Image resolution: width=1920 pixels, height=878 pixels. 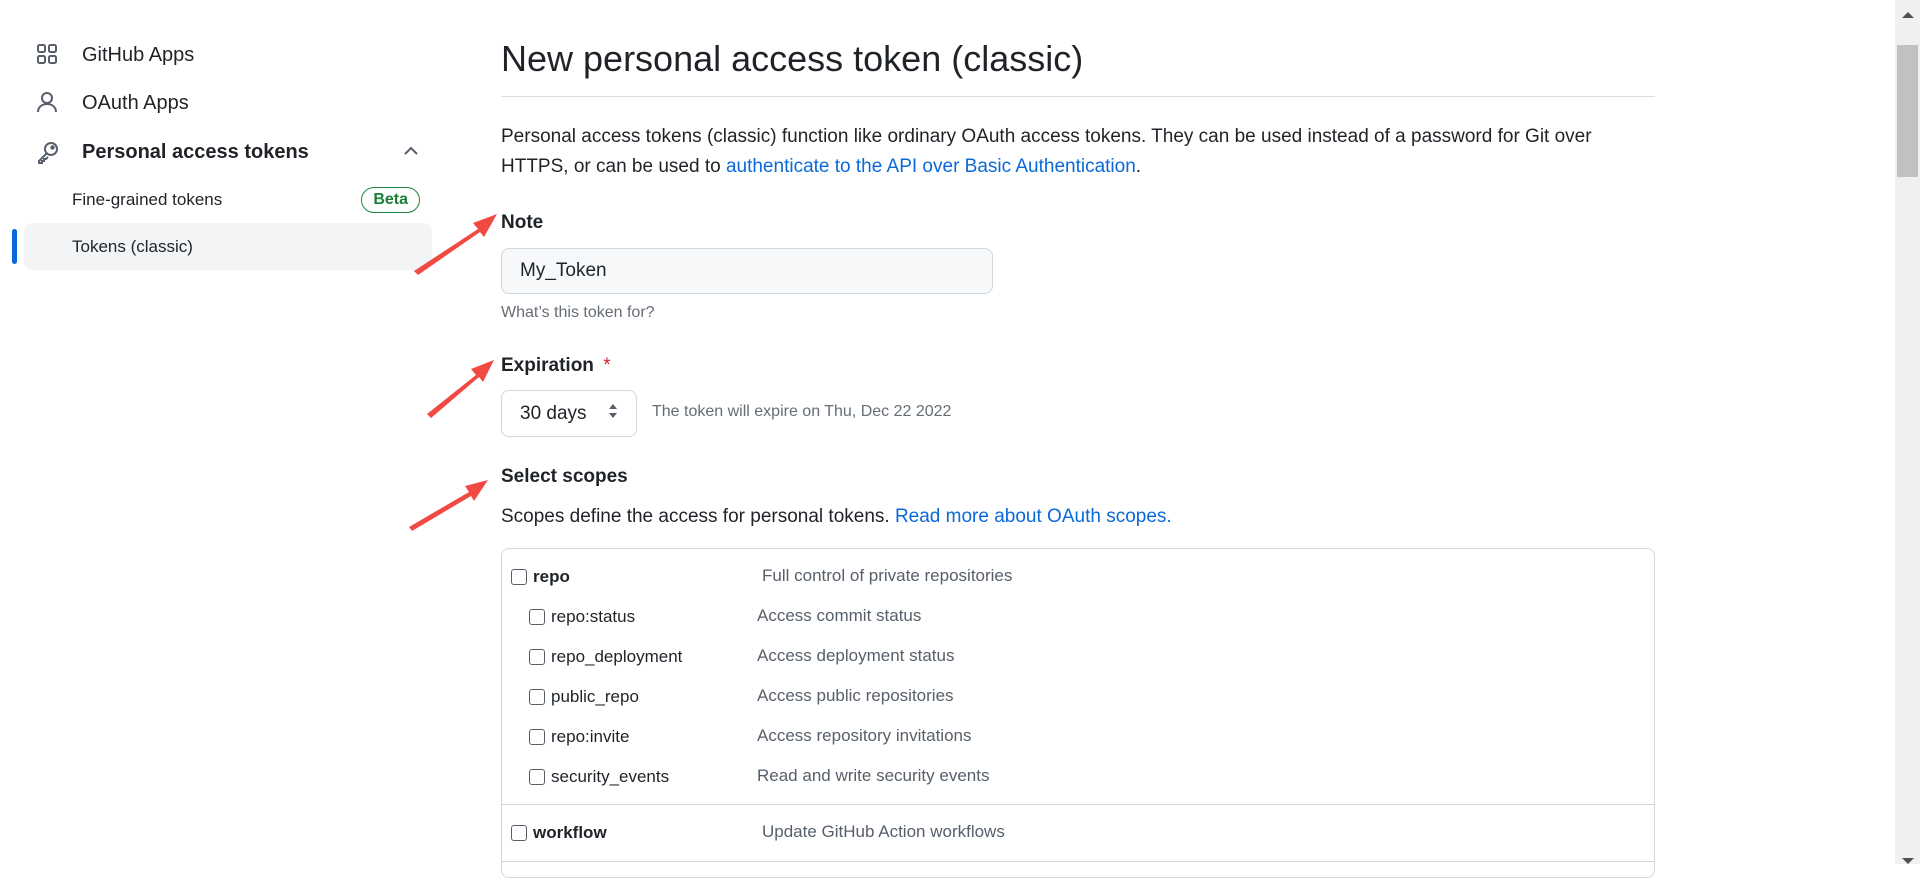 I want to click on scrollbar-thumb, so click(x=1907, y=111).